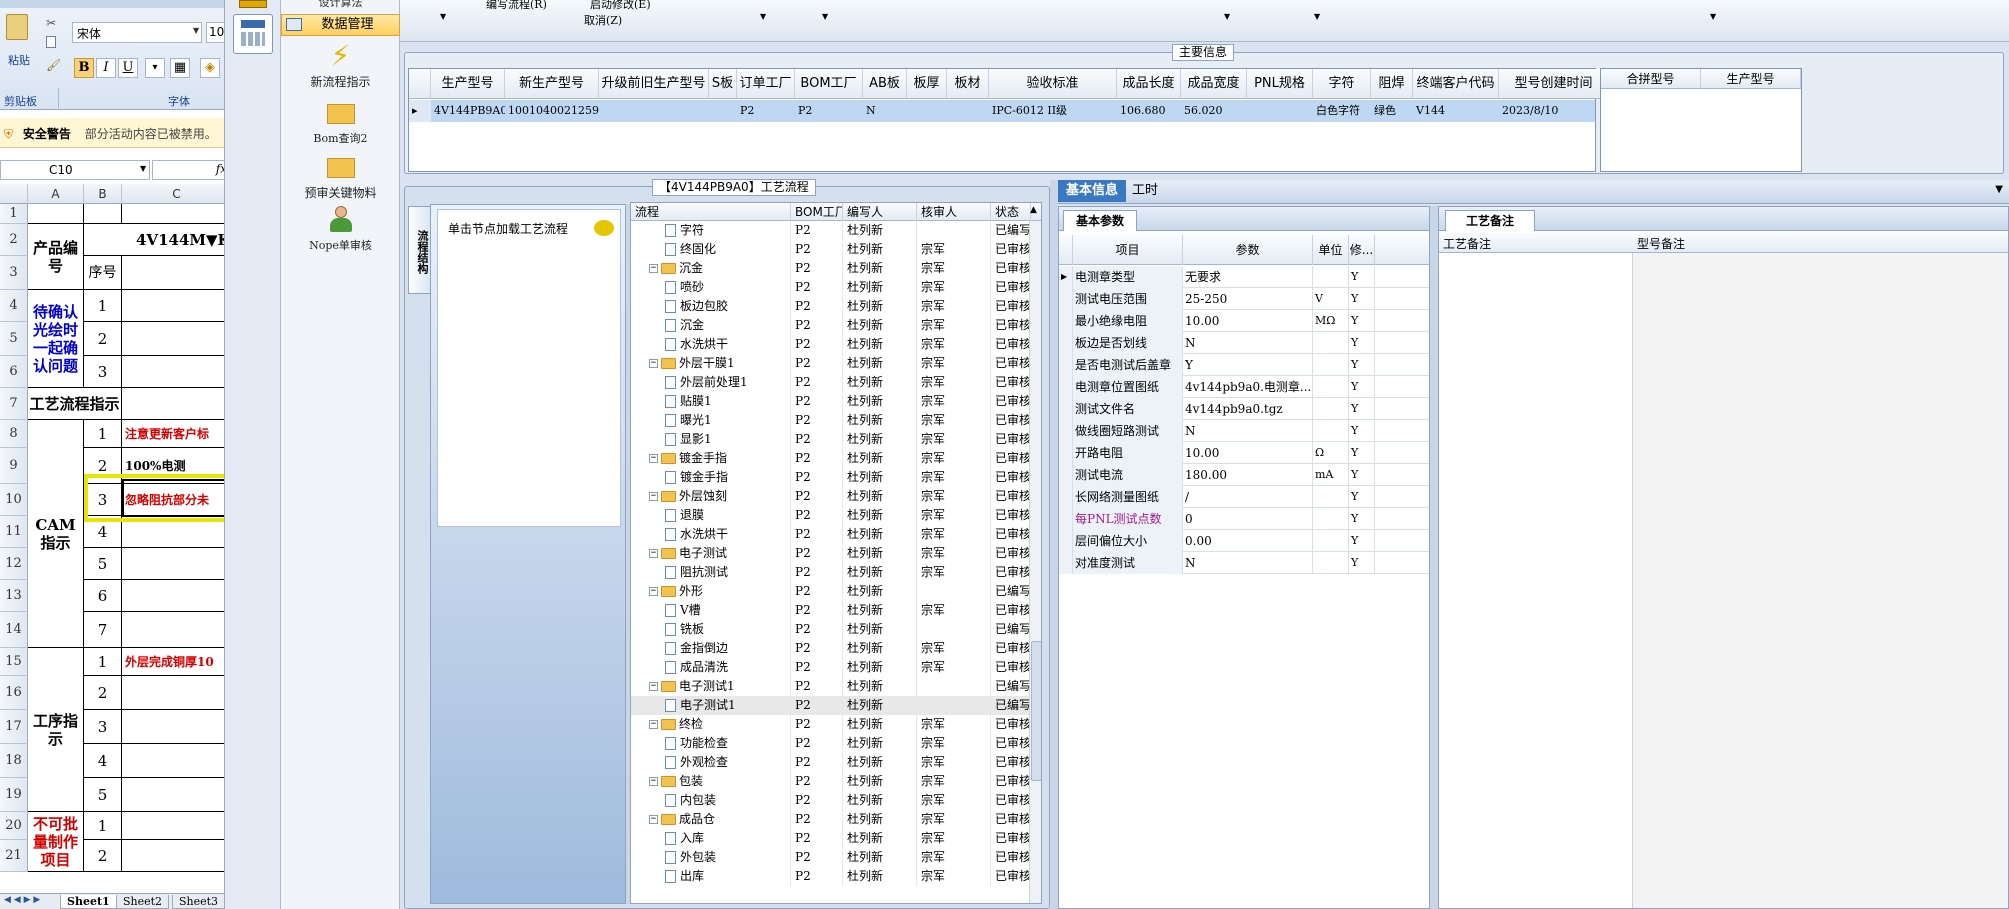  I want to click on row-header-17: 17, so click(14, 727).